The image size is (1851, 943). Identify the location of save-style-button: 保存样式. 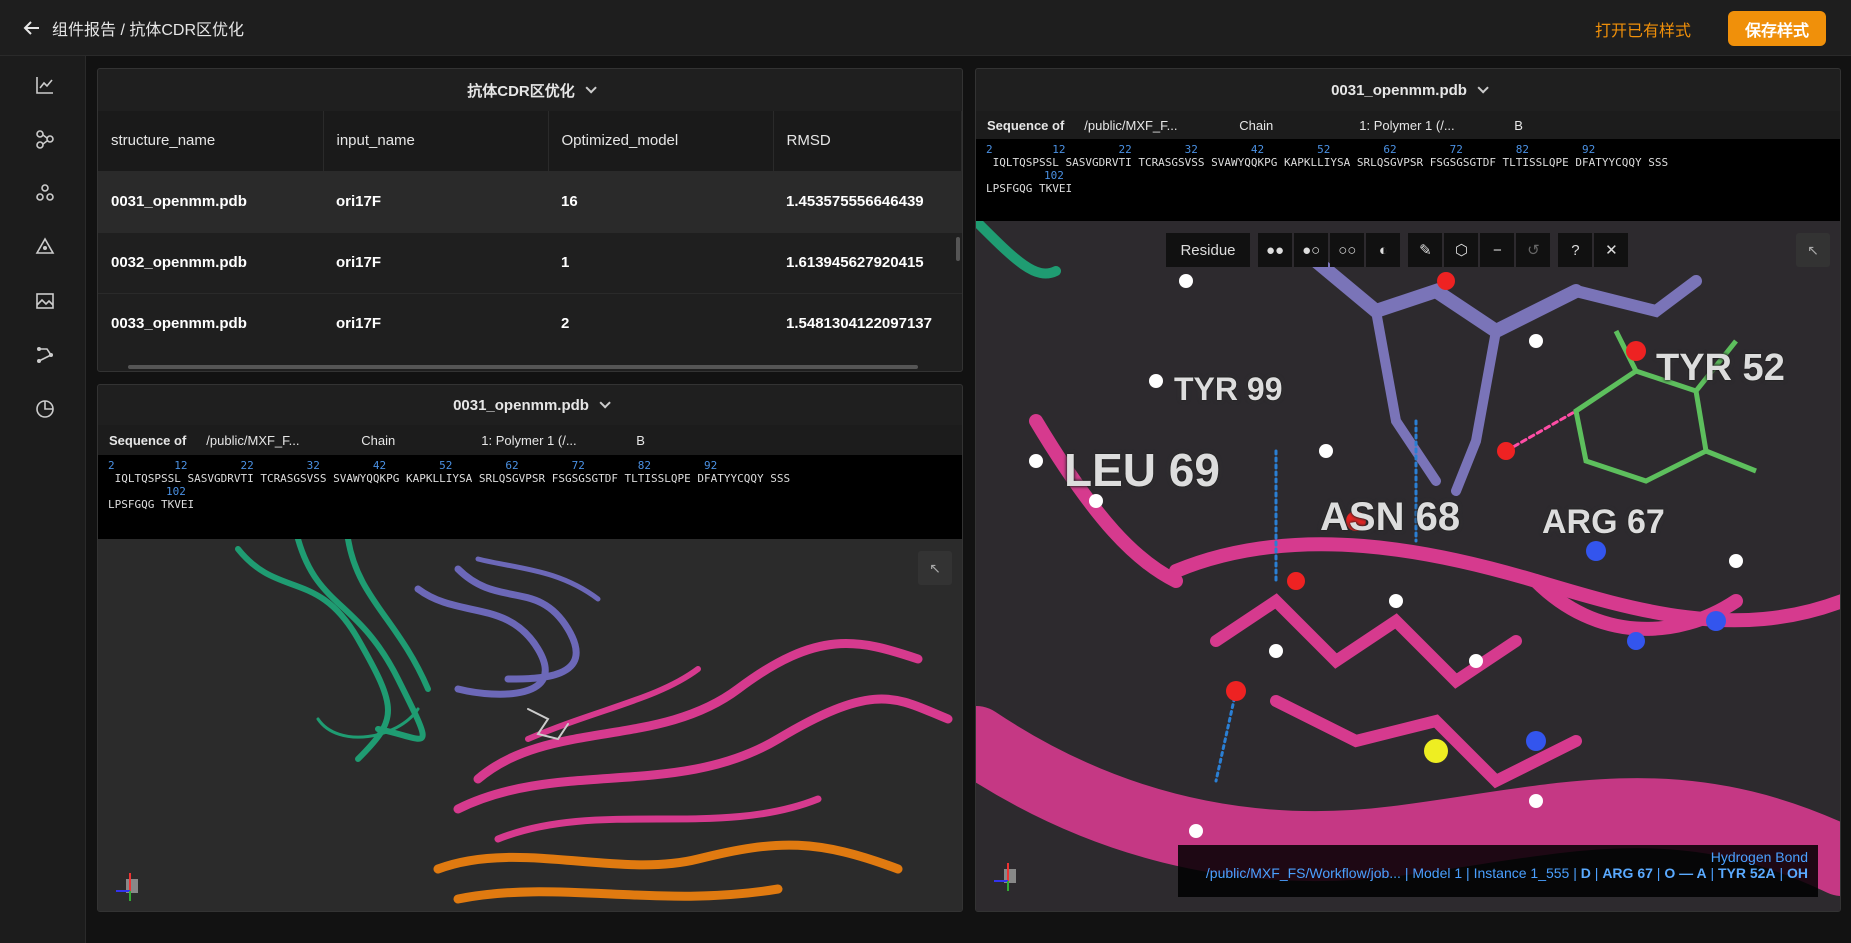
(1777, 28).